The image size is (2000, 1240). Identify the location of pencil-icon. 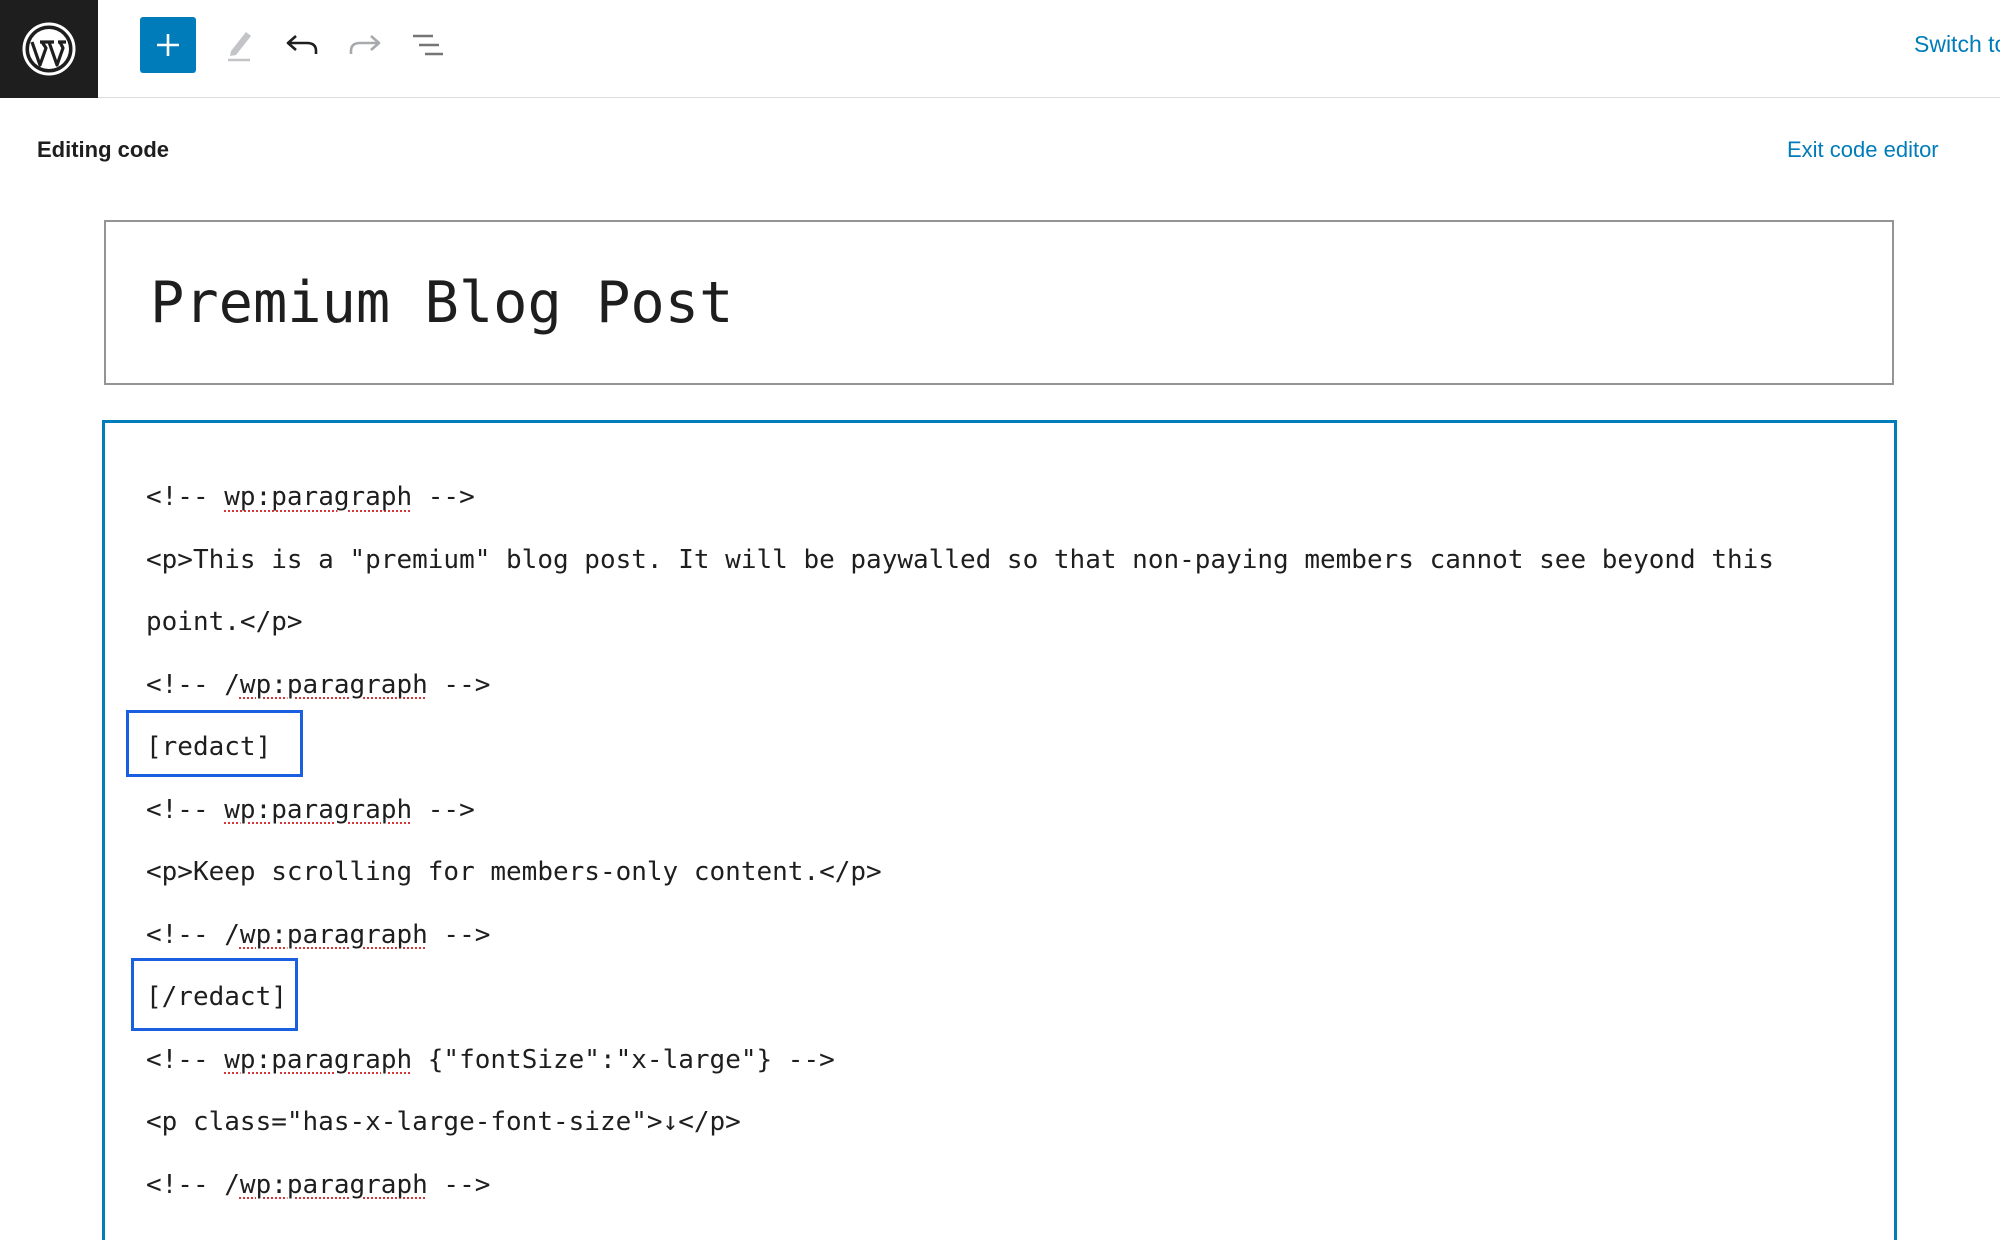
(239, 47).